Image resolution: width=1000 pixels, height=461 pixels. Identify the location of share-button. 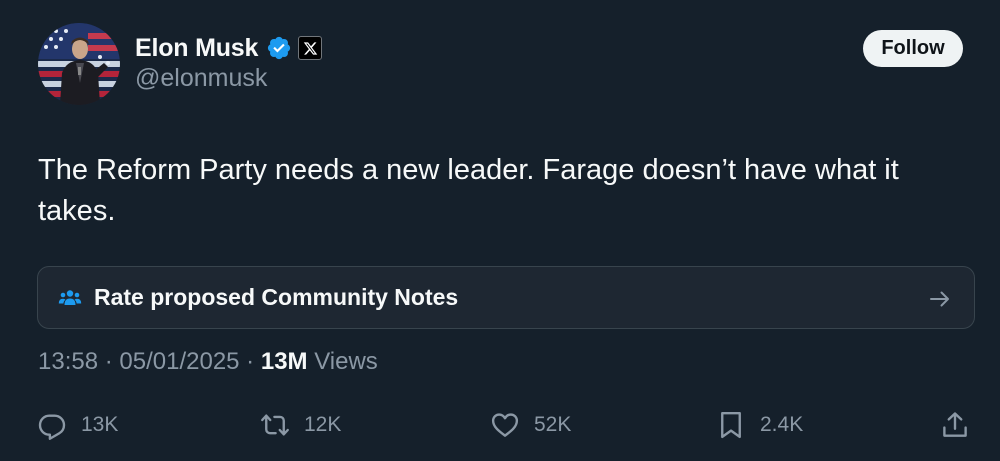
(955, 425).